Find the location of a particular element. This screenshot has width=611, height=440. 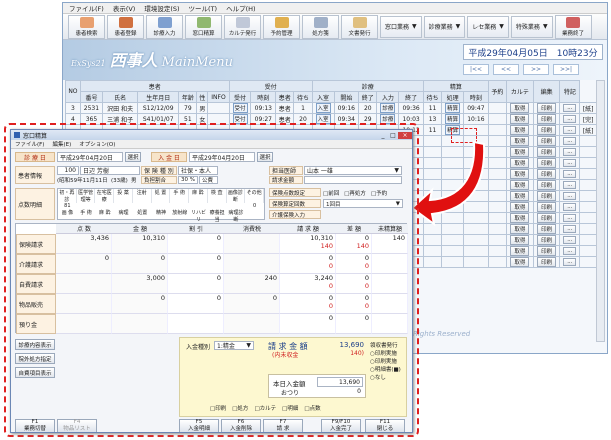

nav-prev-button: << is located at coordinates (506, 69).